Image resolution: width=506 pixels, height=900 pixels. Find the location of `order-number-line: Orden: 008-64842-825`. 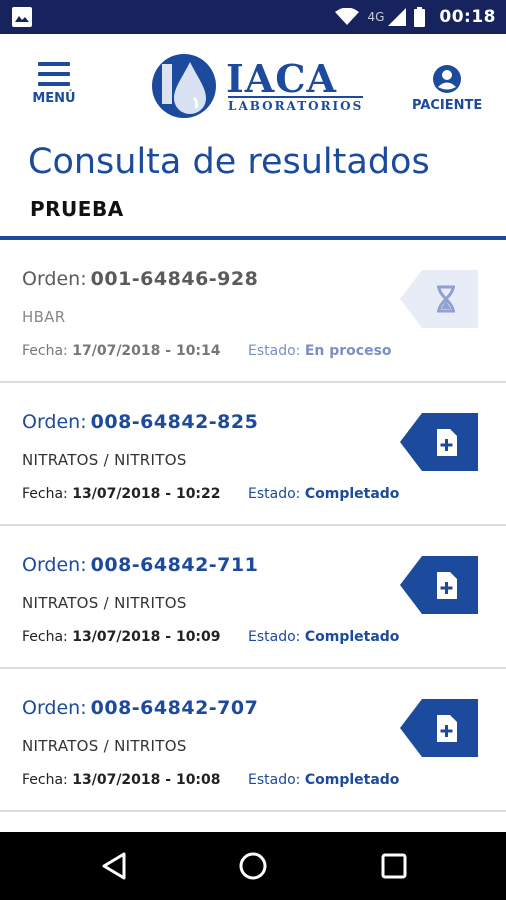

order-number-line: Orden: 008-64842-825 is located at coordinates (140, 422).